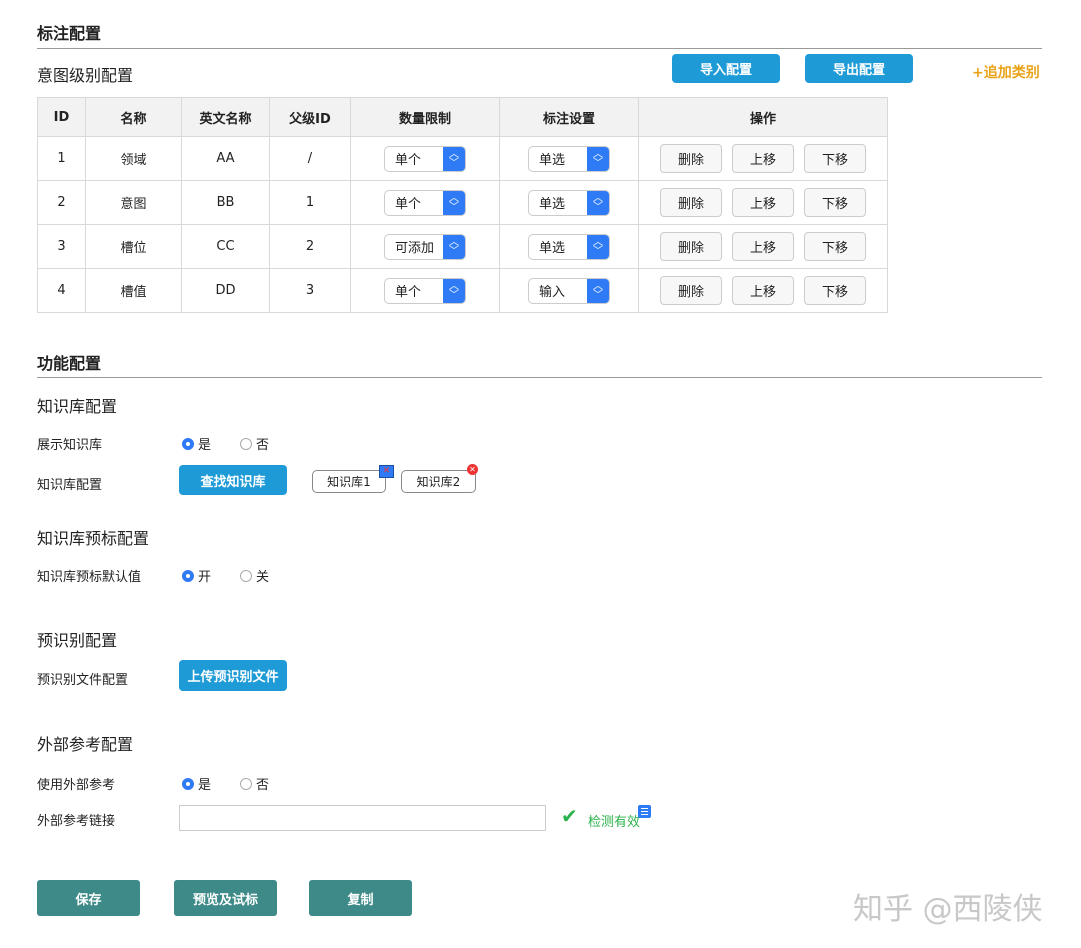 The image size is (1081, 948). What do you see at coordinates (569, 290) in the screenshot?
I see `annotation-setting-select: 输入 ︿ ﹀` at bounding box center [569, 290].